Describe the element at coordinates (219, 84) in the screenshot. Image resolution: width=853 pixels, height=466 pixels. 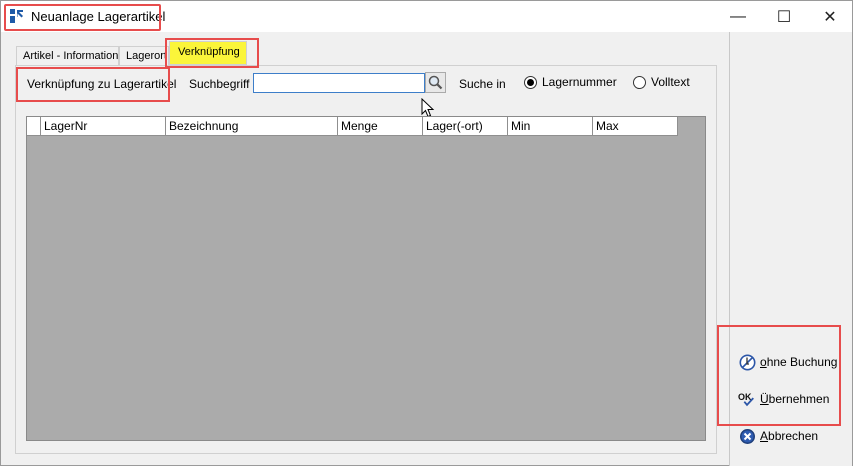
I see `search-label: Suchbegriff` at that location.